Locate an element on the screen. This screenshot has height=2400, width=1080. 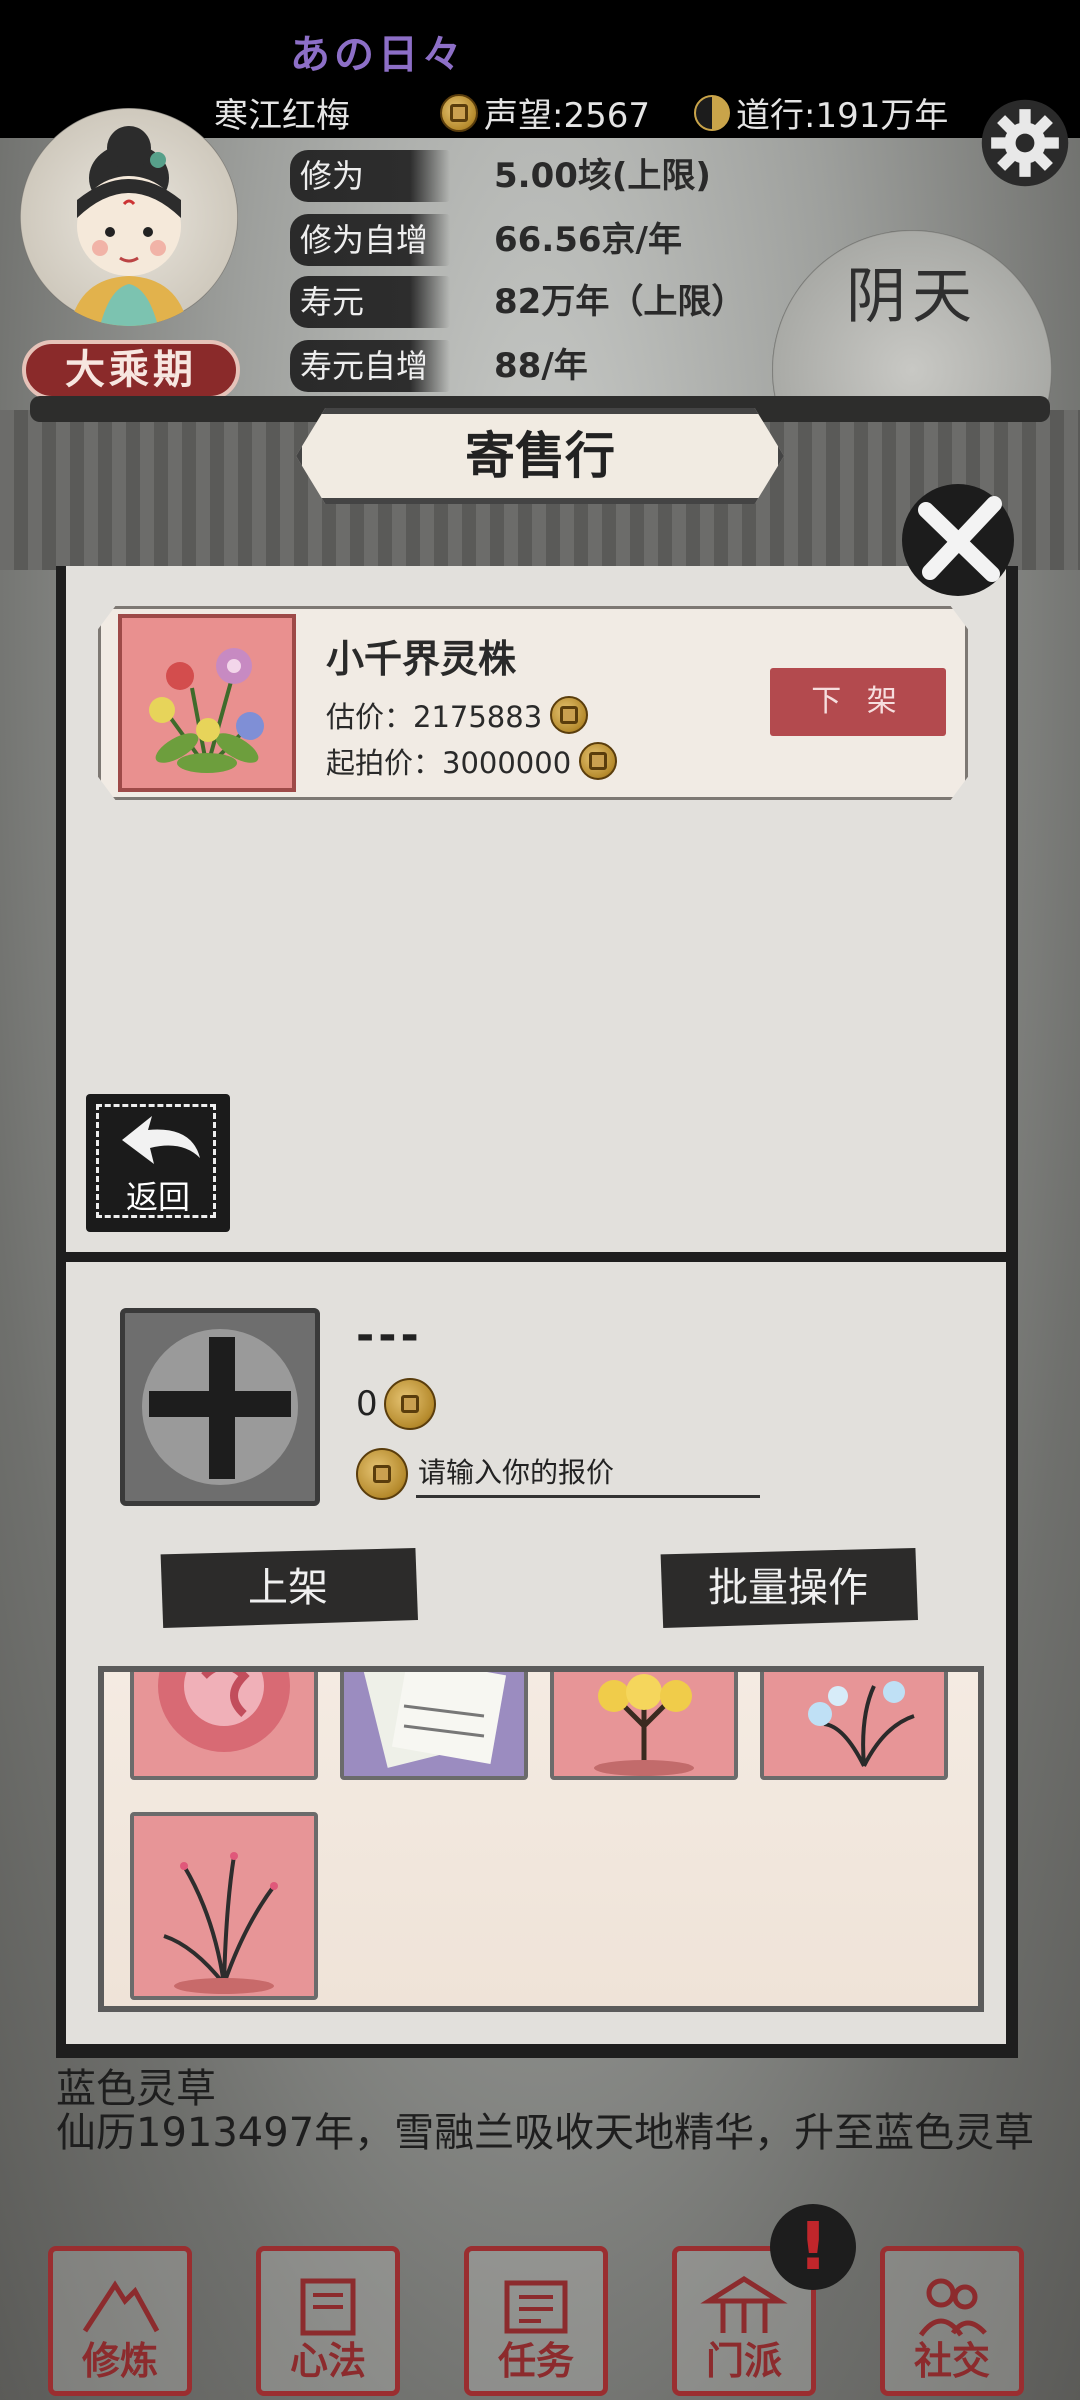
selected-item-value: 0 is located at coordinates (396, 1404).